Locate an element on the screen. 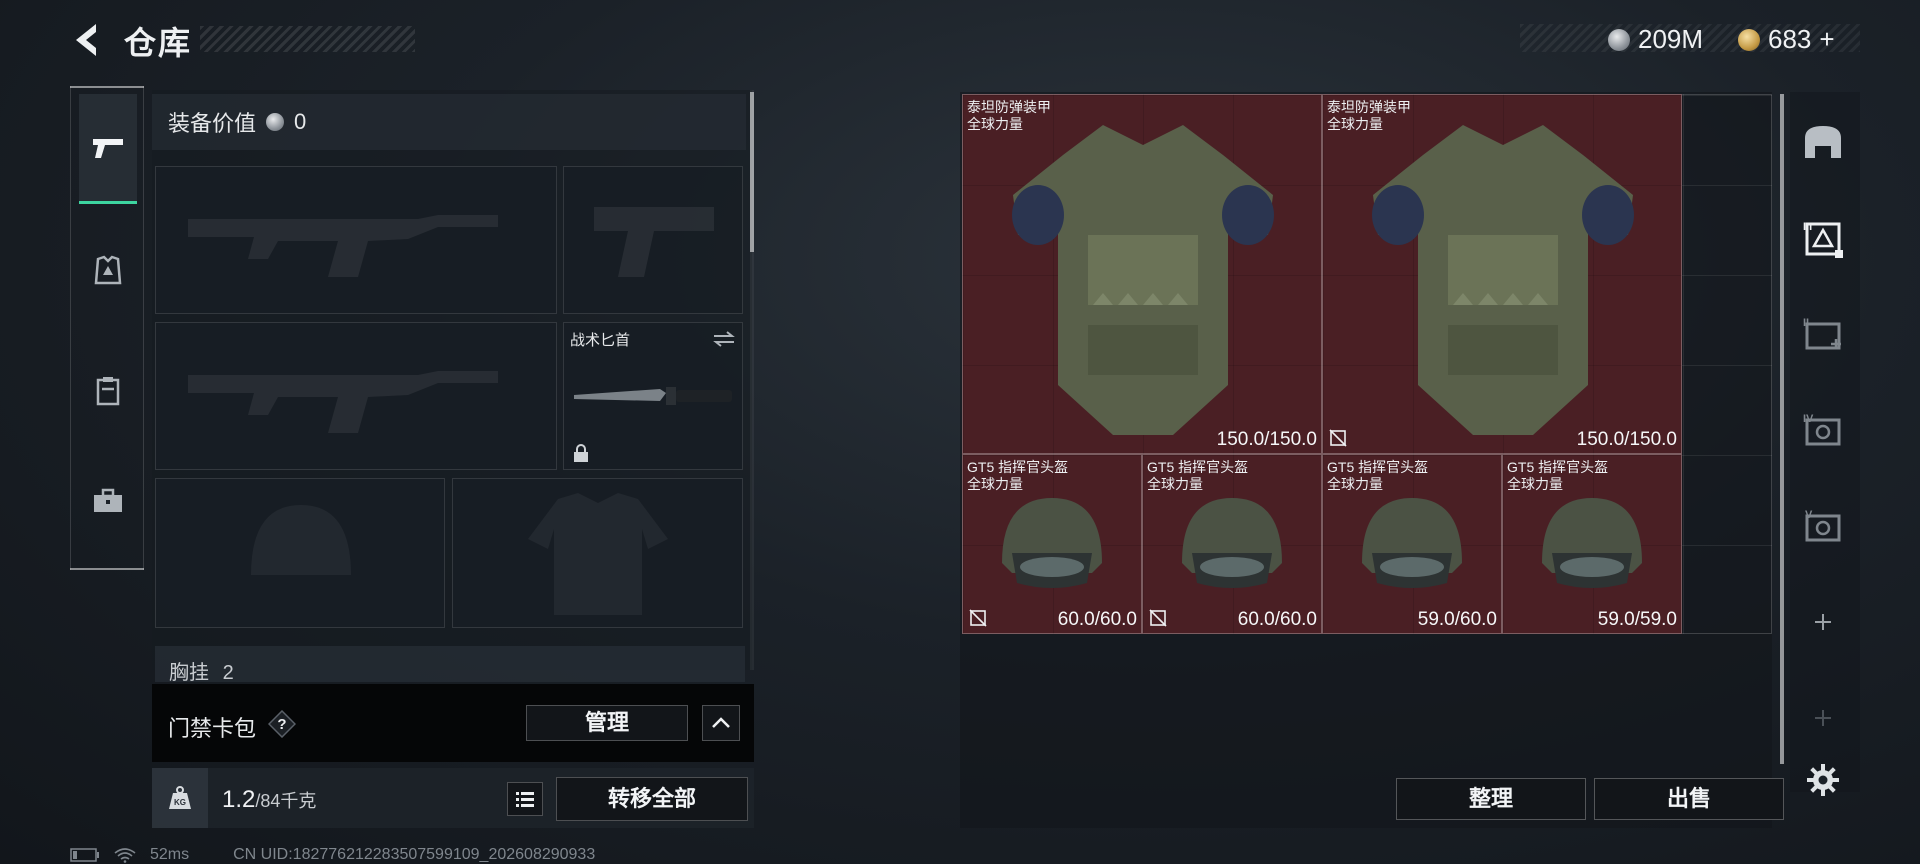 Image resolution: width=1920 pixels, height=864 pixels. weight-icon-box: KG is located at coordinates (180, 798).